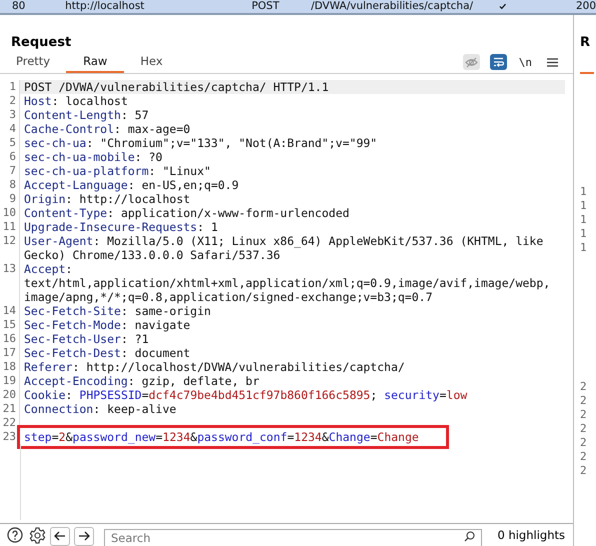 This screenshot has width=596, height=546. What do you see at coordinates (298, 7) in the screenshot?
I see `history-row: 80 http://localhost POST /DVWA/vulnerabilities/captcha/ 200` at bounding box center [298, 7].